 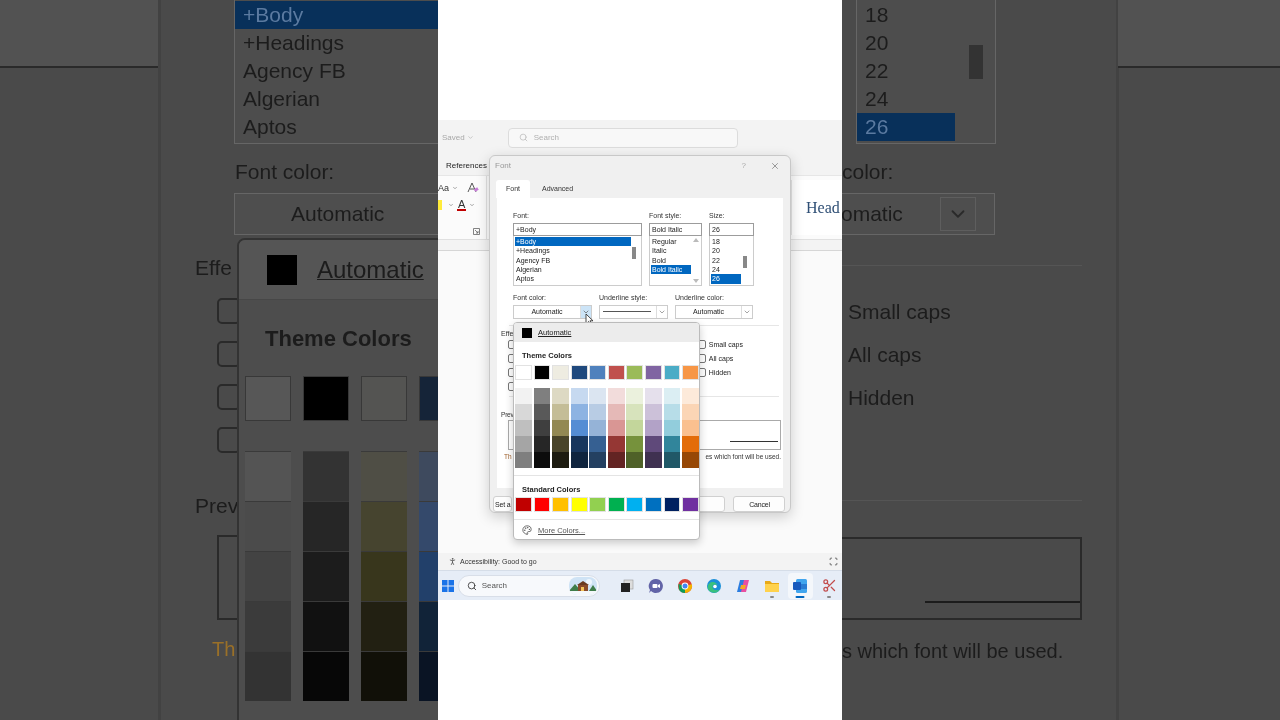 I want to click on taskbar-app-button, so click(x=800, y=585).